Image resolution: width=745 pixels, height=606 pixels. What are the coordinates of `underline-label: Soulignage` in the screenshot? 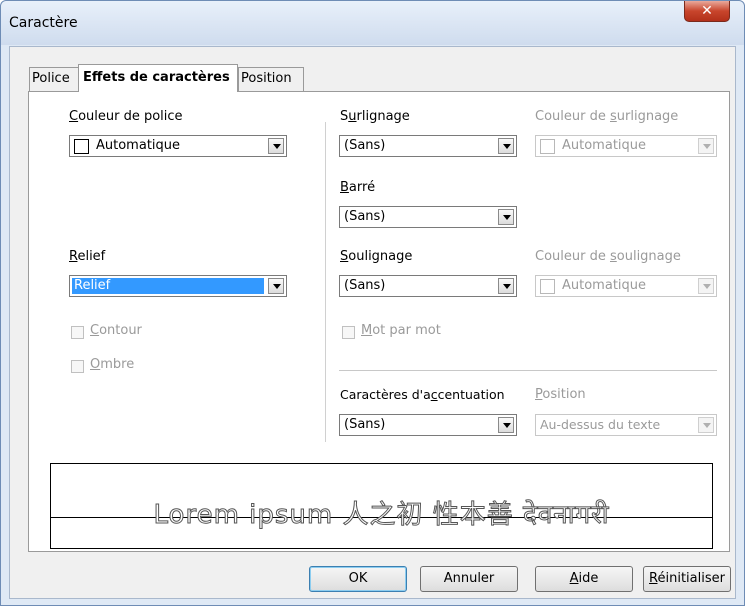 It's located at (376, 256).